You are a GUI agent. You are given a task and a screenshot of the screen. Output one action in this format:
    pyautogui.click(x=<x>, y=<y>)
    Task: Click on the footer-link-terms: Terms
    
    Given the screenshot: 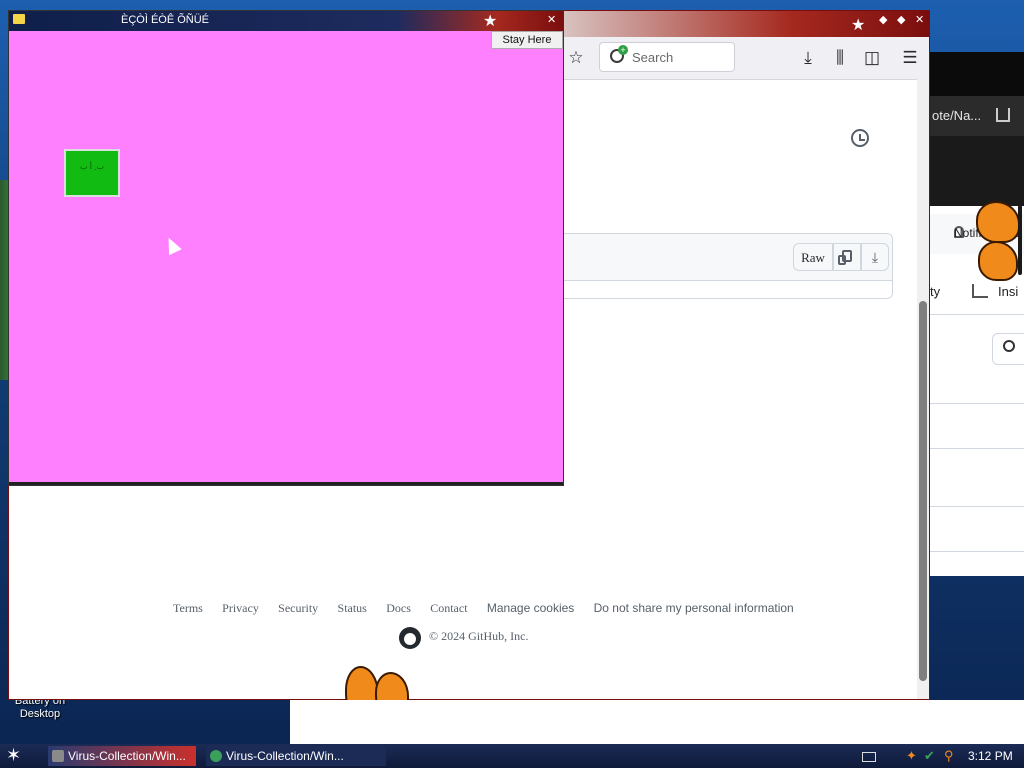 What is the action you would take?
    pyautogui.click(x=188, y=608)
    